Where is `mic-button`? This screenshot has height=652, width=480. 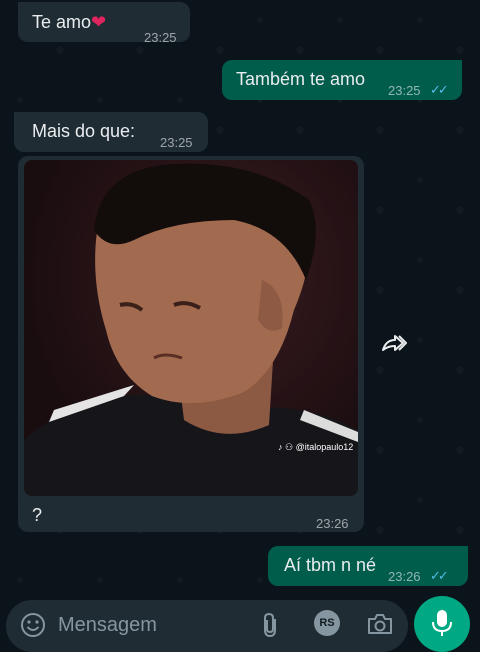 mic-button is located at coordinates (442, 624).